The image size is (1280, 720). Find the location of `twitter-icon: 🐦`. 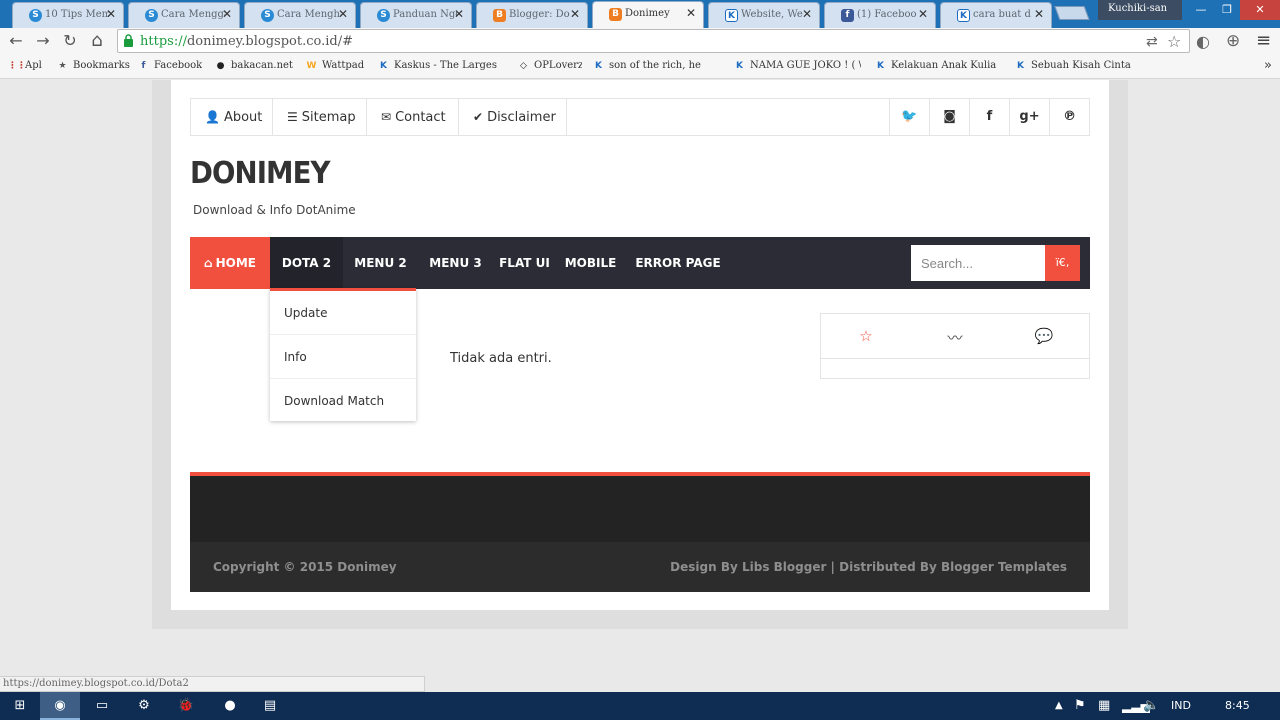

twitter-icon: 🐦 is located at coordinates (909, 117).